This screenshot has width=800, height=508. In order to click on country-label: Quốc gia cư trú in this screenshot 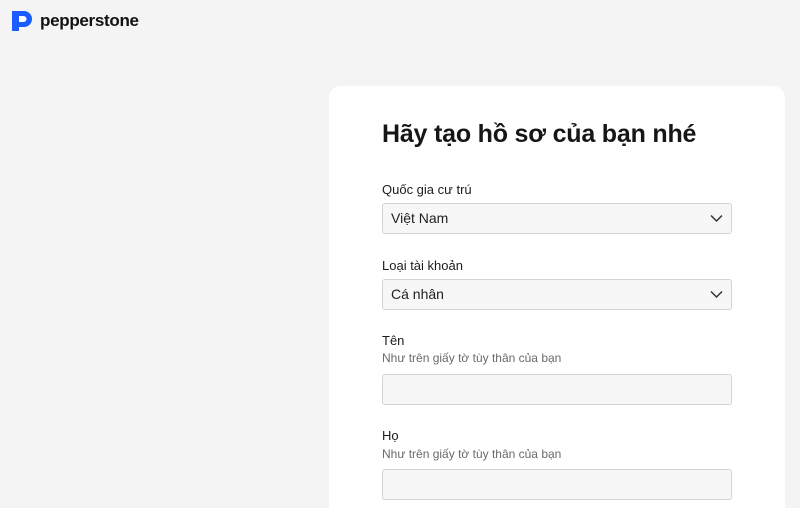, I will do `click(427, 189)`.